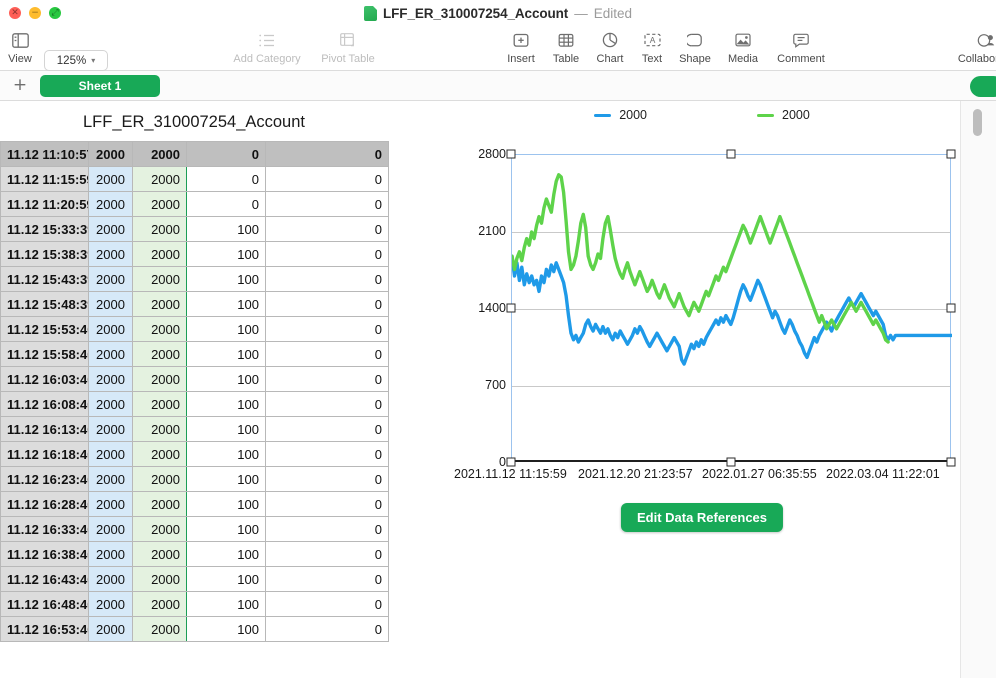 The width and height of the screenshot is (996, 682). What do you see at coordinates (620, 115) in the screenshot?
I see `legend-item-series-1: 2000` at bounding box center [620, 115].